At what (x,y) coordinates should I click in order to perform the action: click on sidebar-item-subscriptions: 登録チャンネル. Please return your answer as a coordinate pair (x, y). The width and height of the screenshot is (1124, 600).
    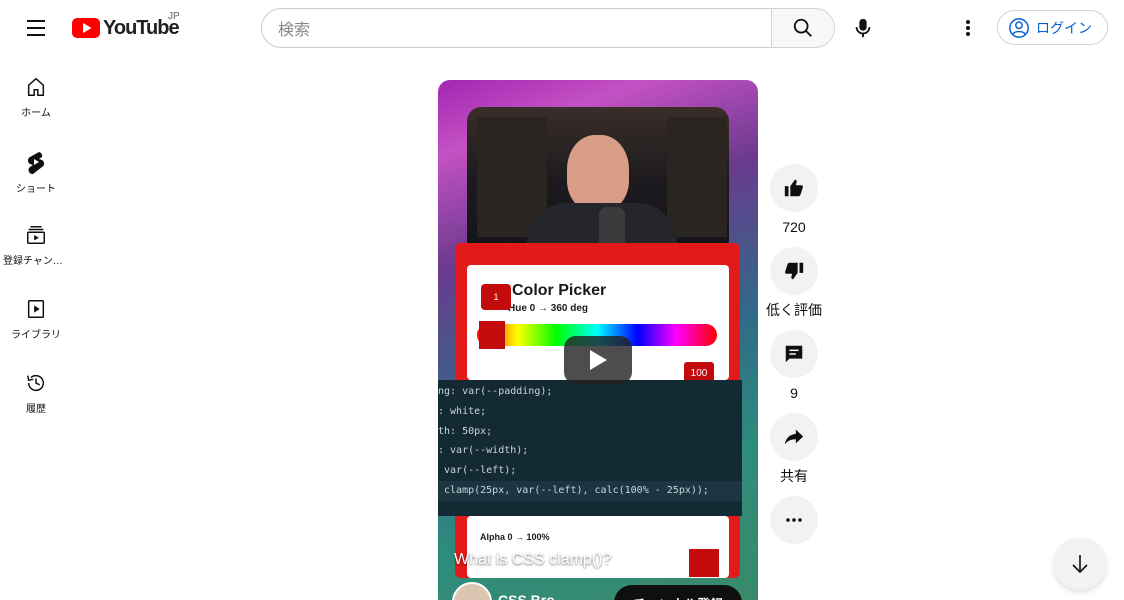
    Looking at the image, I should click on (36, 241).